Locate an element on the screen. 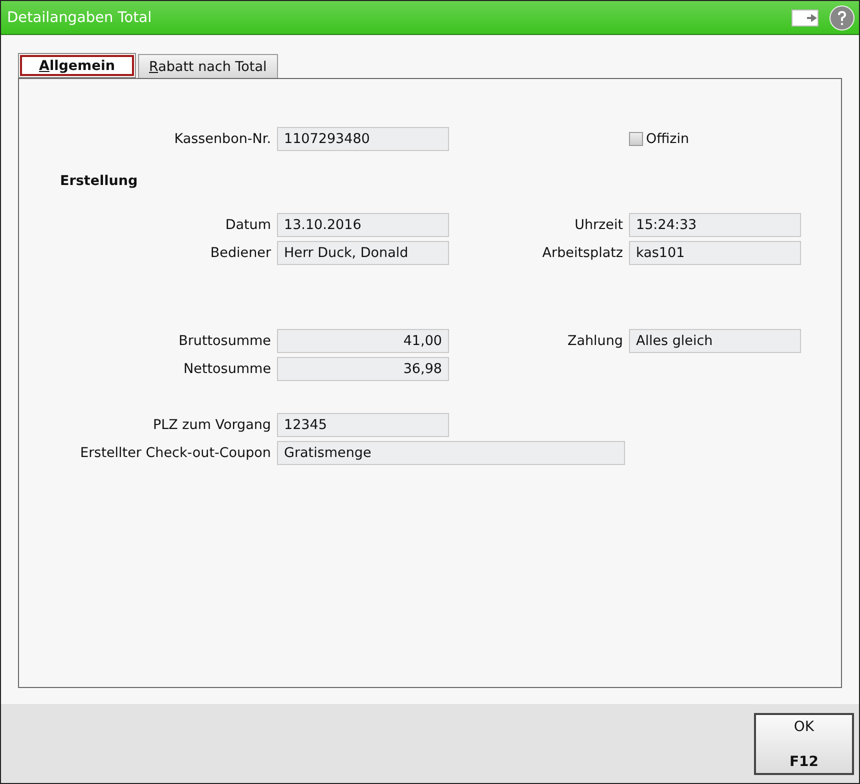 This screenshot has height=784, width=860. help-icon is located at coordinates (842, 17).